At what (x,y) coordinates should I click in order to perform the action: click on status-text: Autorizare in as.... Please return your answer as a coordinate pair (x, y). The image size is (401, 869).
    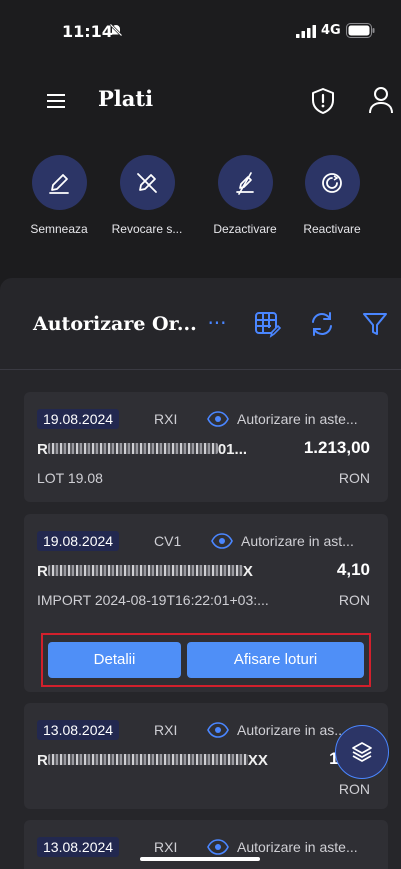
    Looking at the image, I should click on (291, 730).